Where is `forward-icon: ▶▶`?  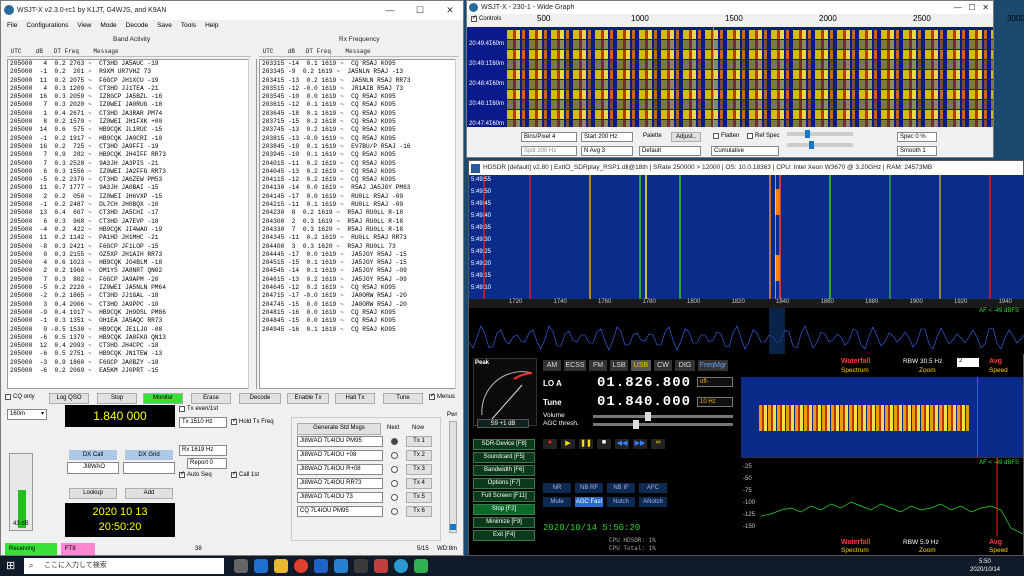 forward-icon: ▶▶ is located at coordinates (640, 444).